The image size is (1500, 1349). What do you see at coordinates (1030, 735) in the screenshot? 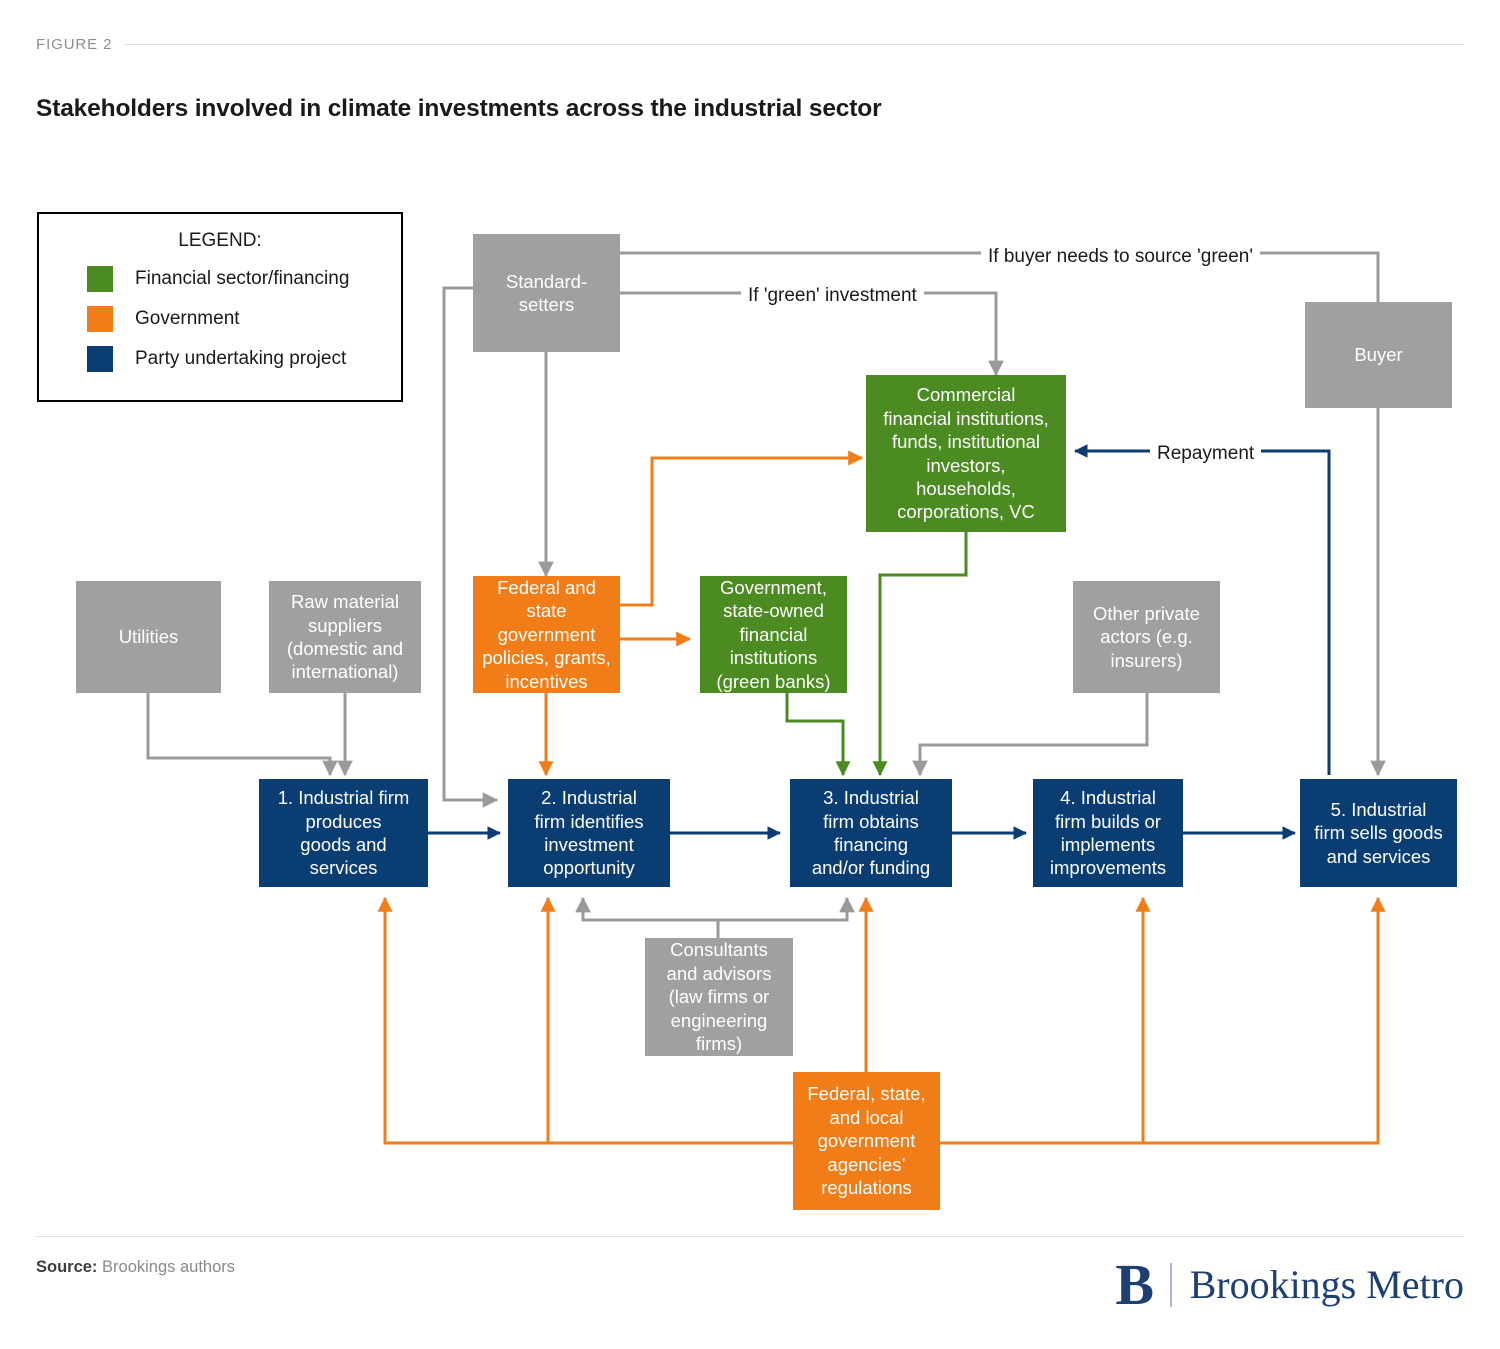
I see `edge-other-private-actors-to-step3` at bounding box center [1030, 735].